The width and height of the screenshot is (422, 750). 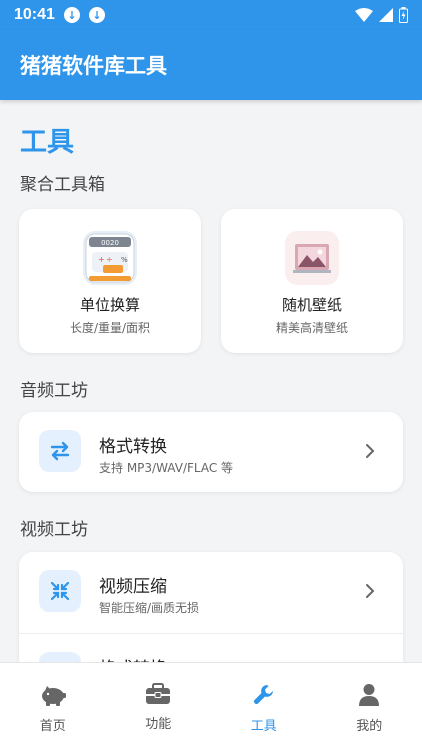 I want to click on nav-item-tools: 工具, so click(x=264, y=706).